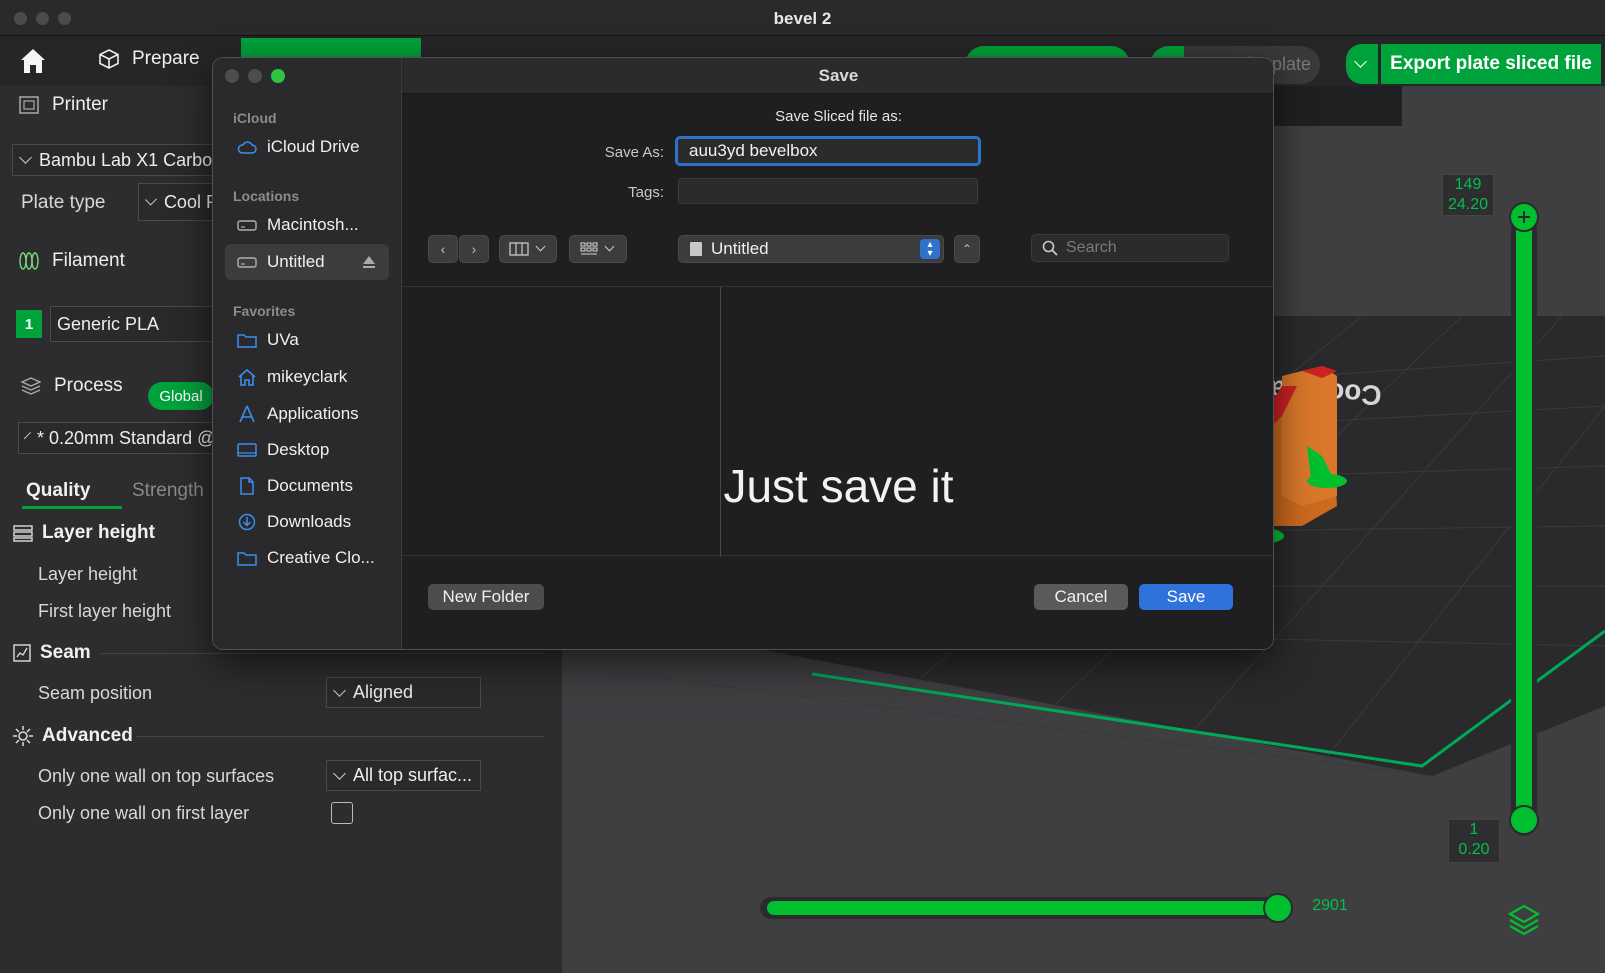 This screenshot has height=973, width=1605. Describe the element at coordinates (80, 104) in the screenshot. I see `printer-heading: Printer` at that location.